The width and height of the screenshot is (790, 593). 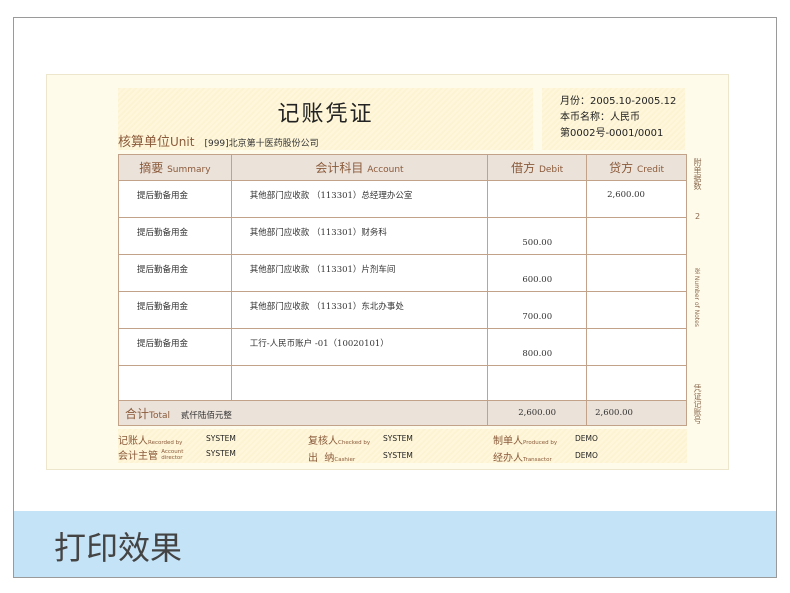 What do you see at coordinates (359, 383) in the screenshot?
I see `cell-account` at bounding box center [359, 383].